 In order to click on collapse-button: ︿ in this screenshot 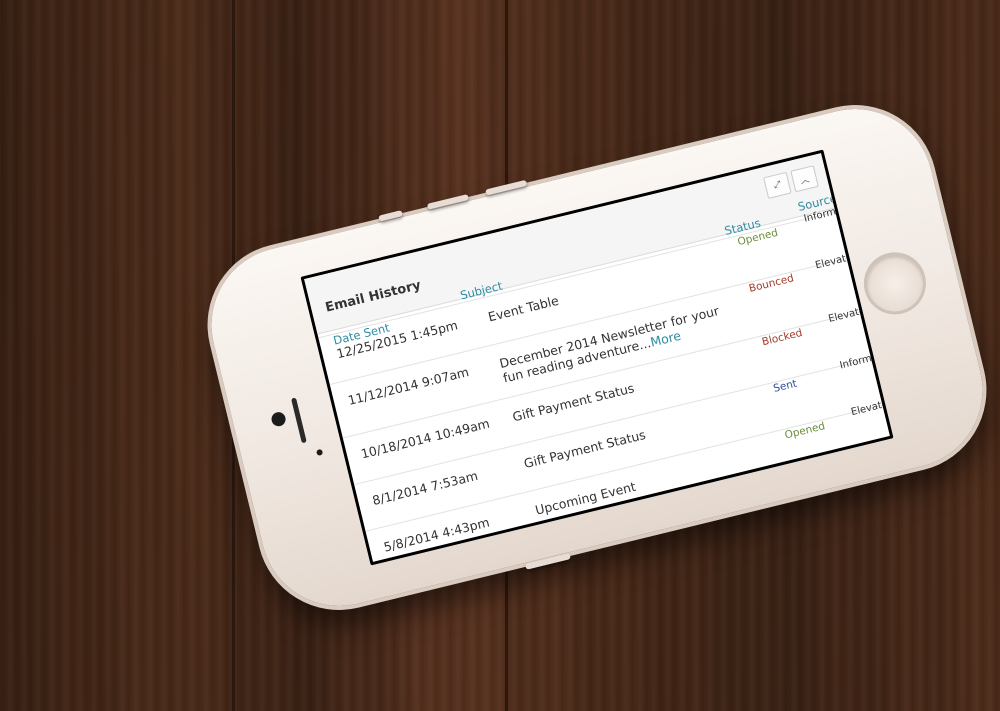, I will do `click(804, 179)`.